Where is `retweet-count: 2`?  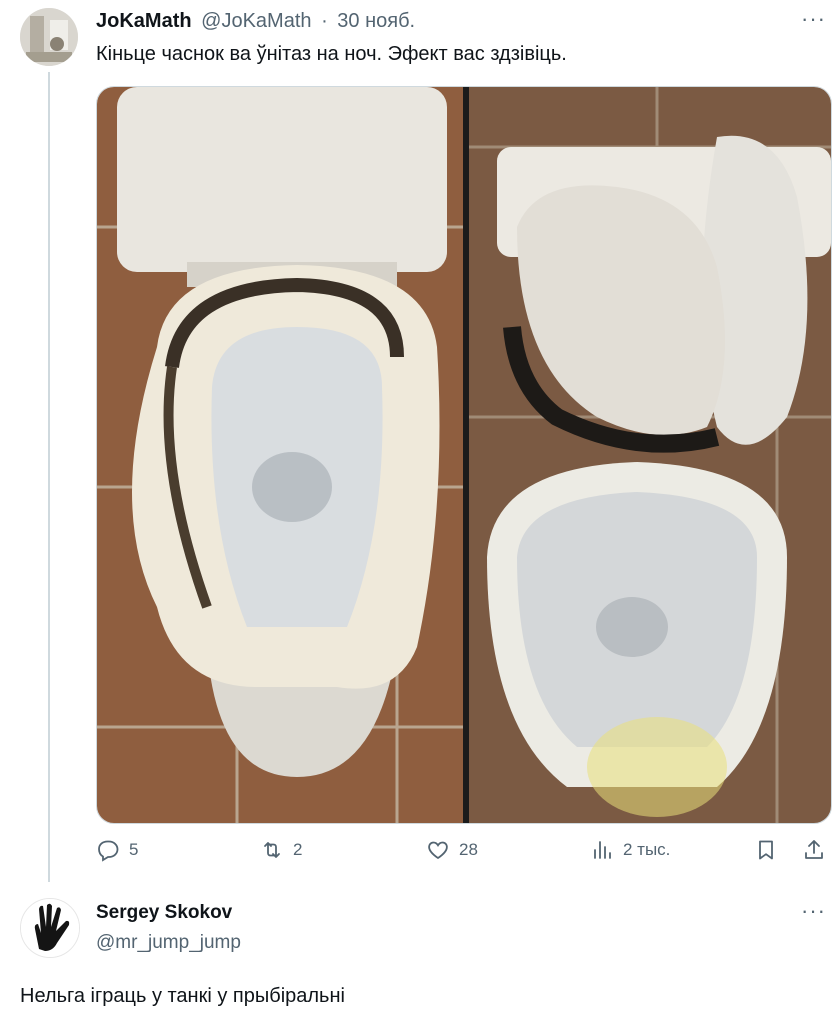
retweet-count: 2 is located at coordinates (298, 849).